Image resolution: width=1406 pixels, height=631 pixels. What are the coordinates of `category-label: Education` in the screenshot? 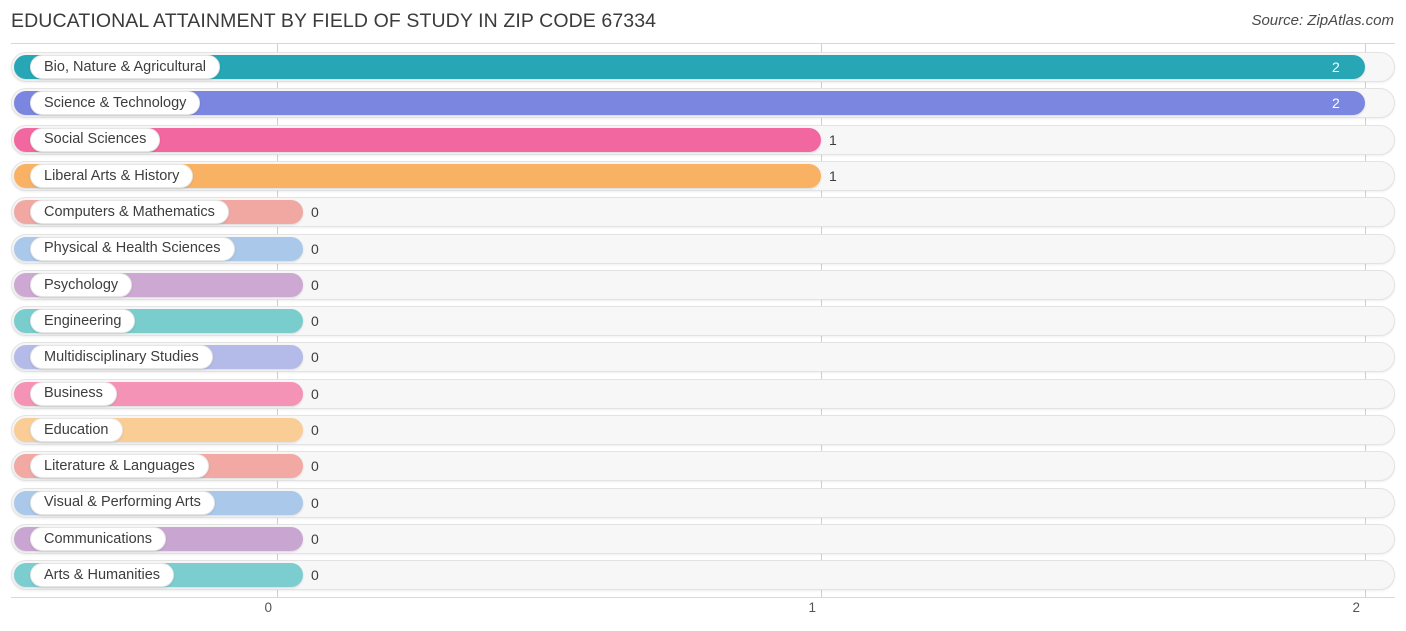 It's located at (76, 429).